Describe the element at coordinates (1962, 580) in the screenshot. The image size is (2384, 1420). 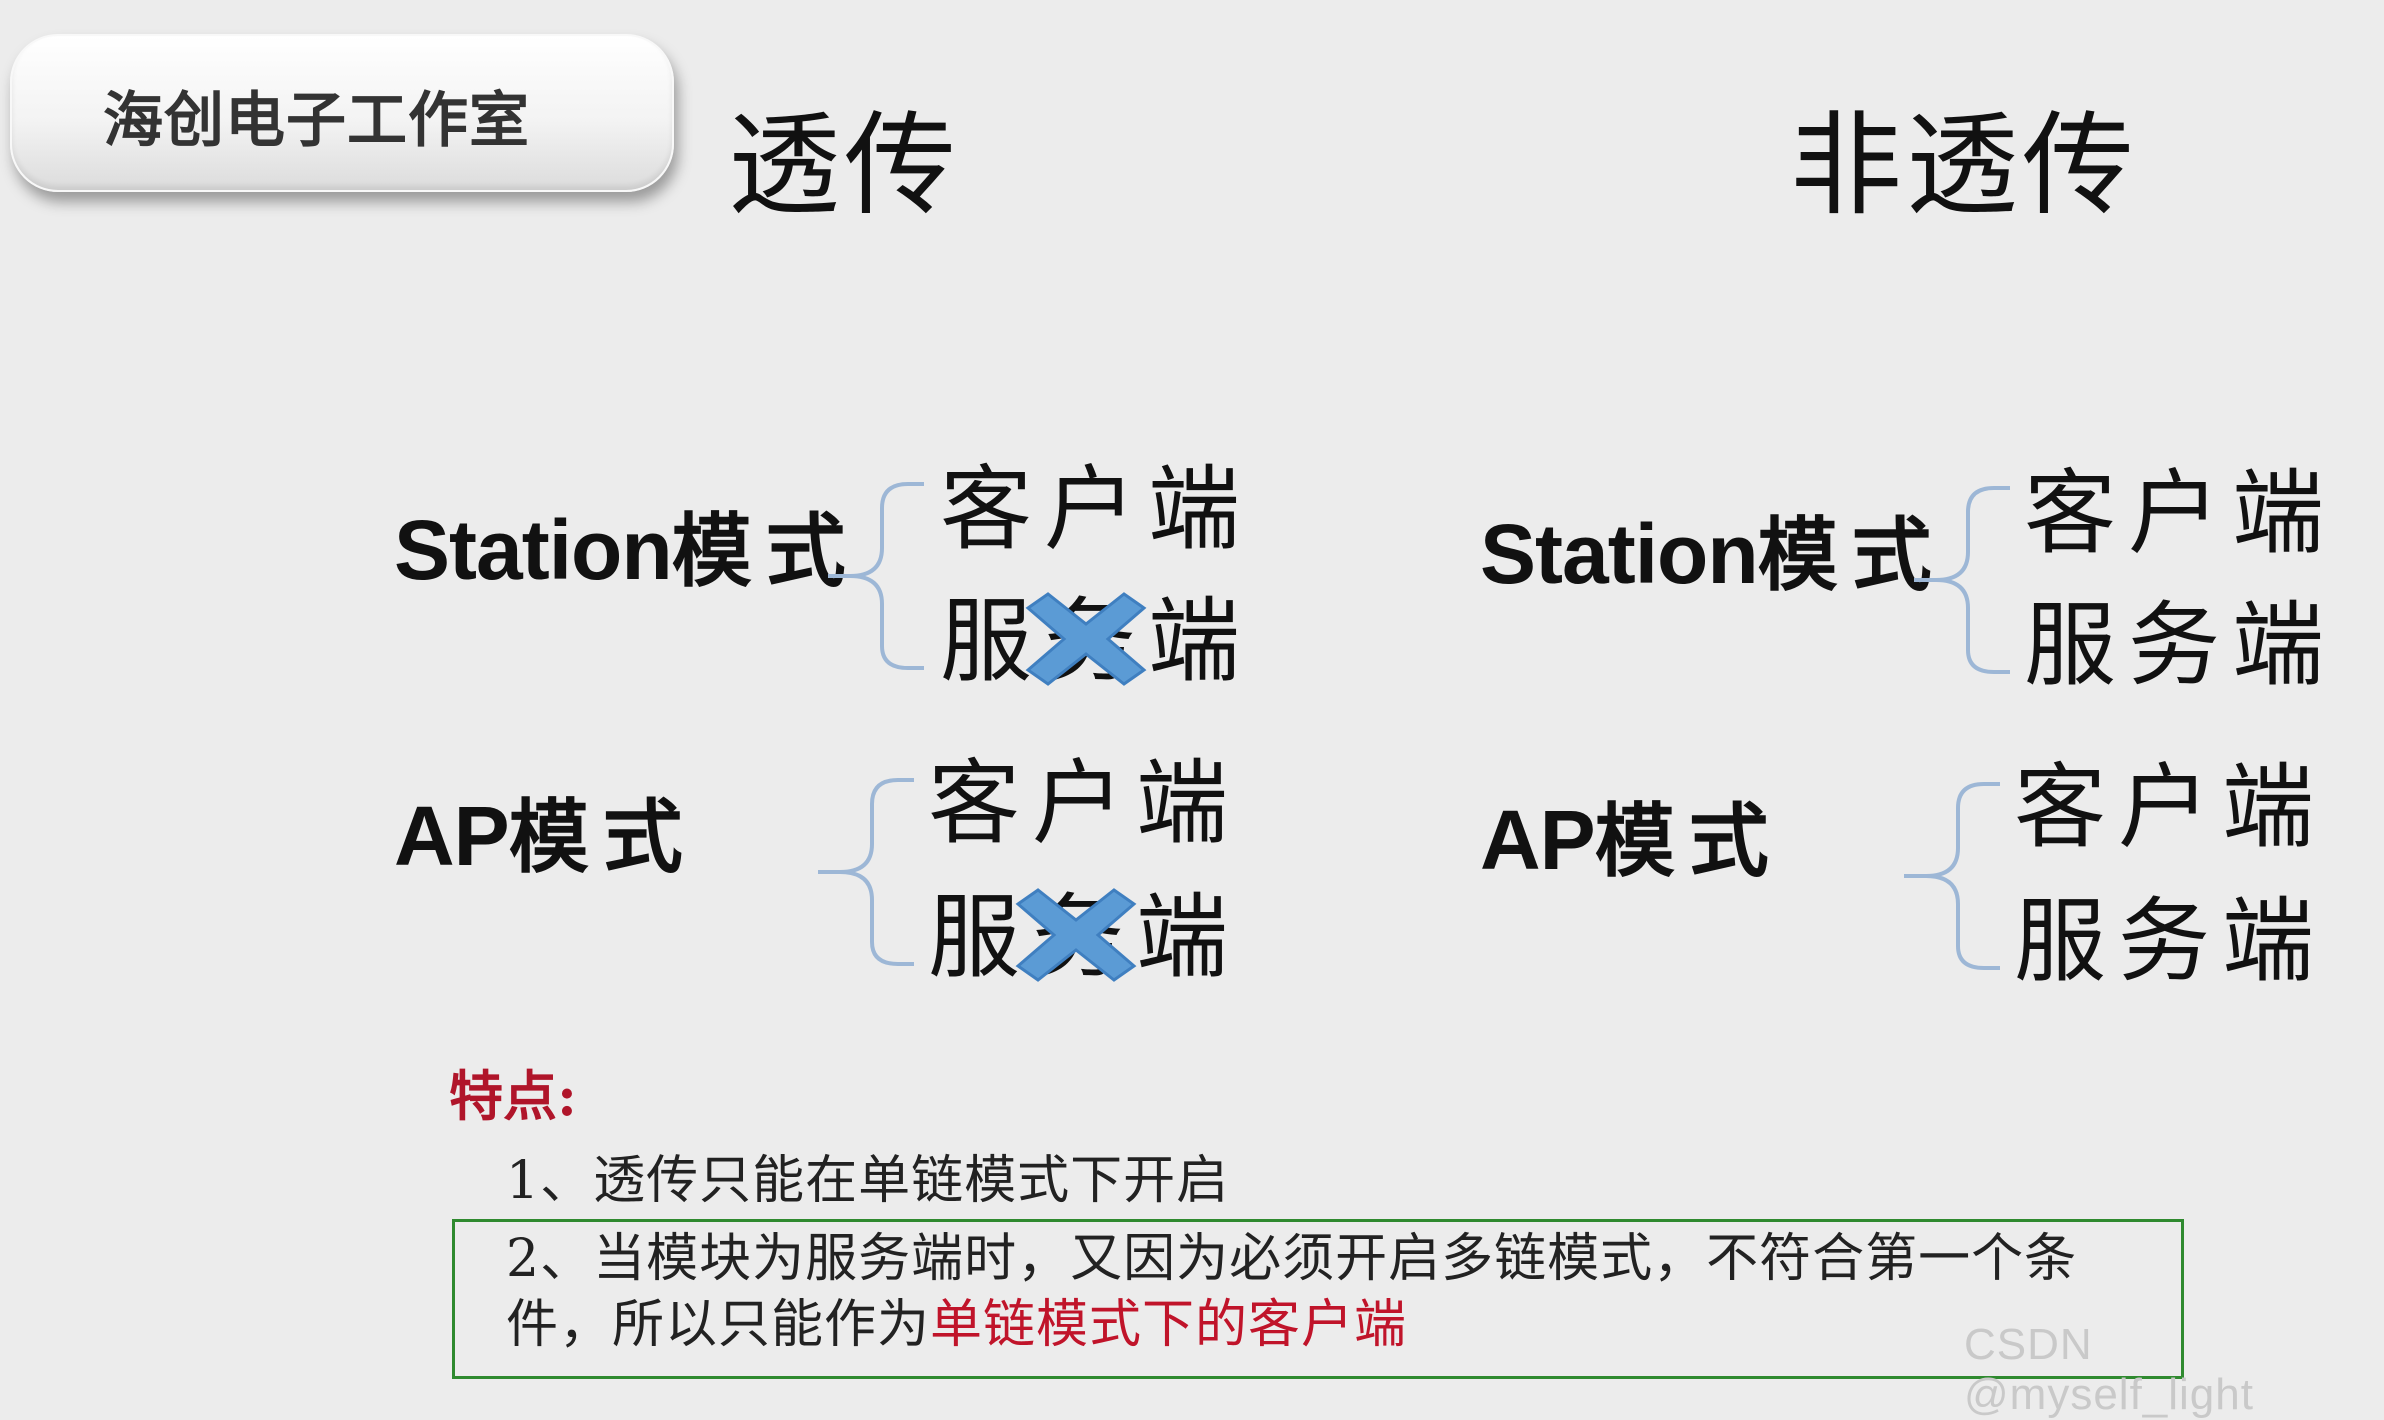
I see `right-station-brace` at that location.